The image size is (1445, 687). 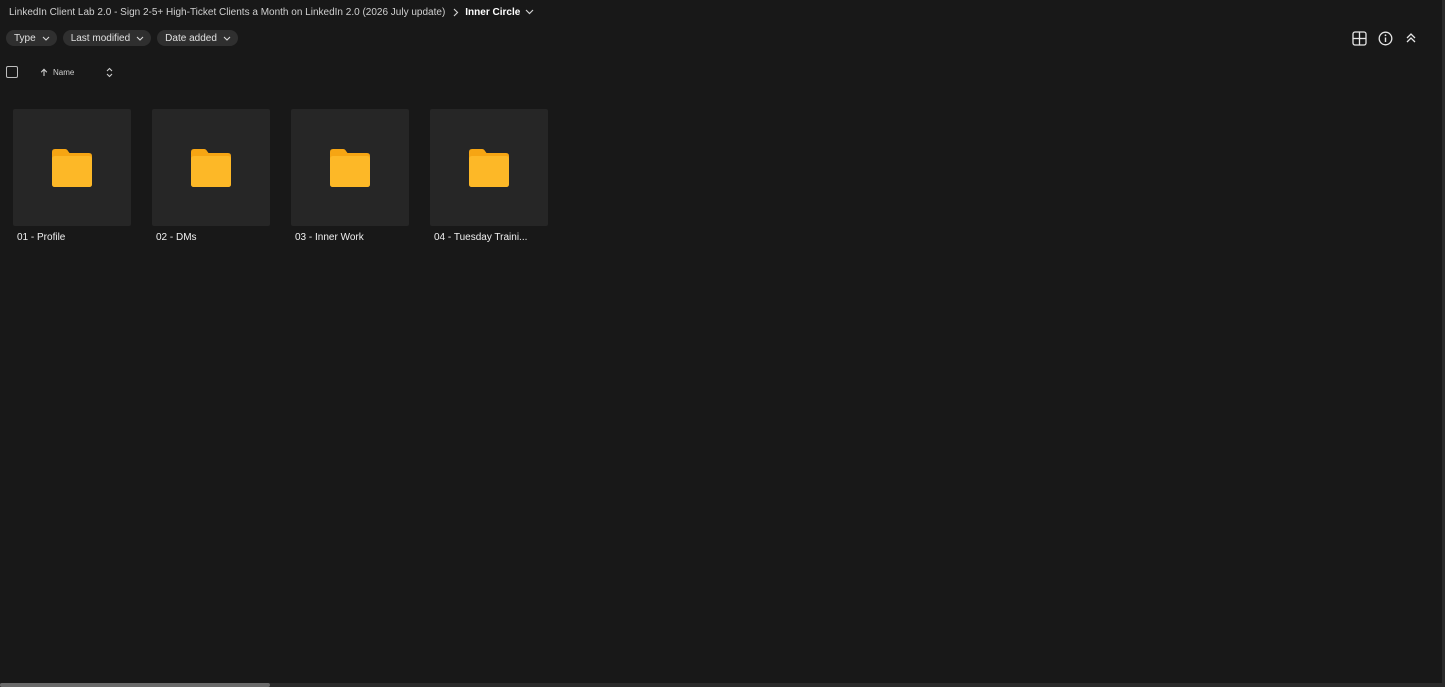 I want to click on folder-item: 02 - DMs, so click(x=211, y=176).